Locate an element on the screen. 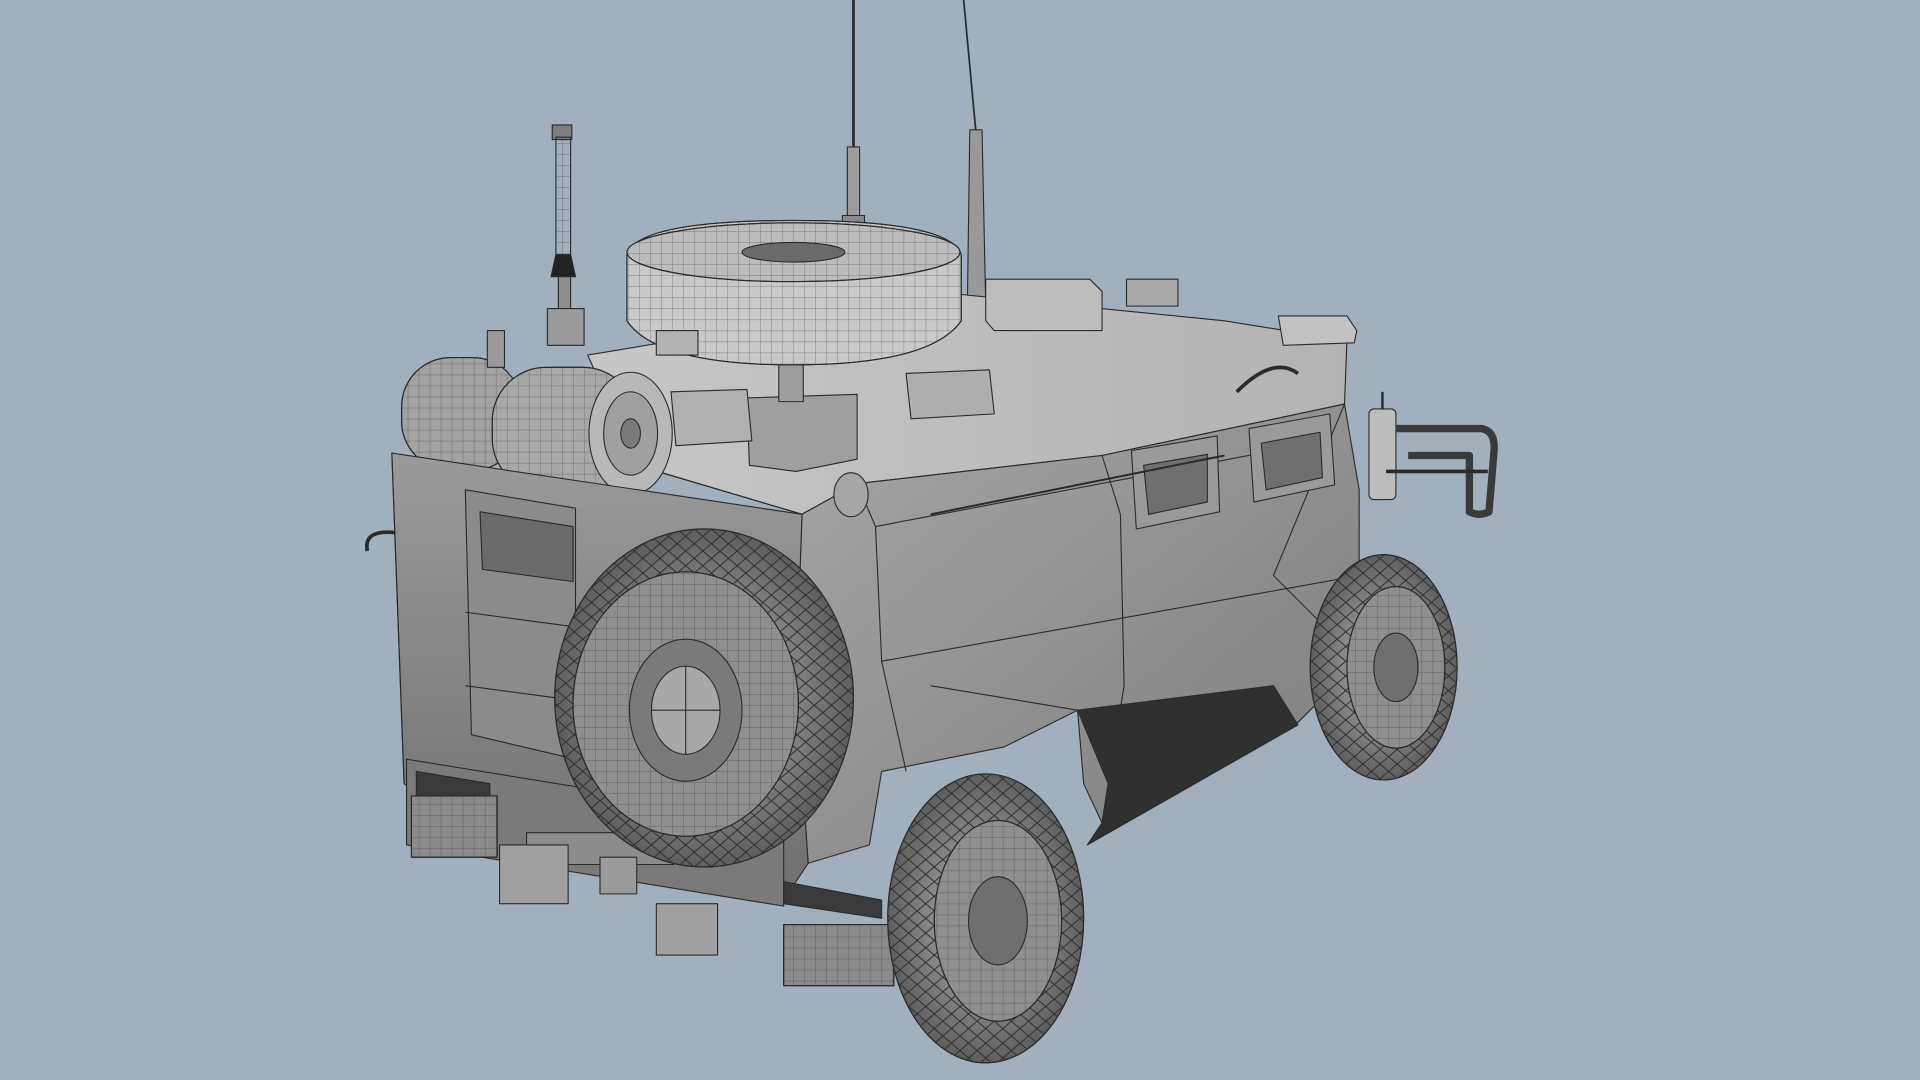 This screenshot has height=1080, width=1920. roof-box-radio is located at coordinates (1044, 305).